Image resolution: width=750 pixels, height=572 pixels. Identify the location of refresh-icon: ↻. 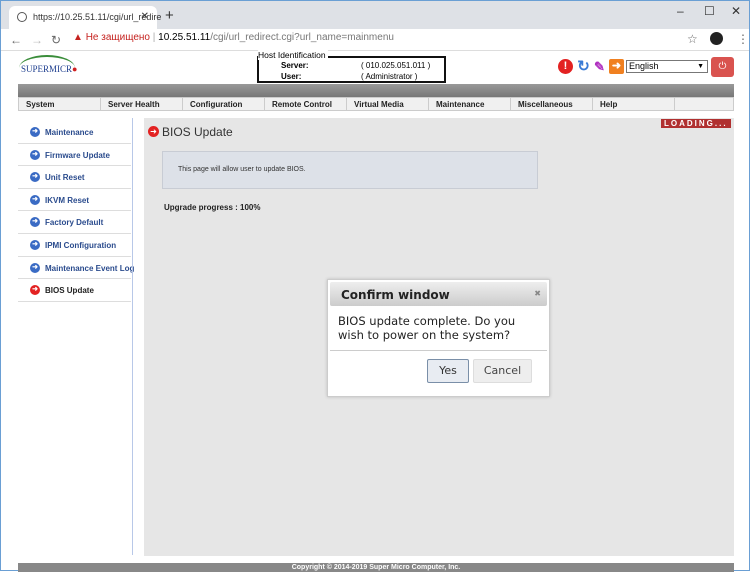
(583, 66).